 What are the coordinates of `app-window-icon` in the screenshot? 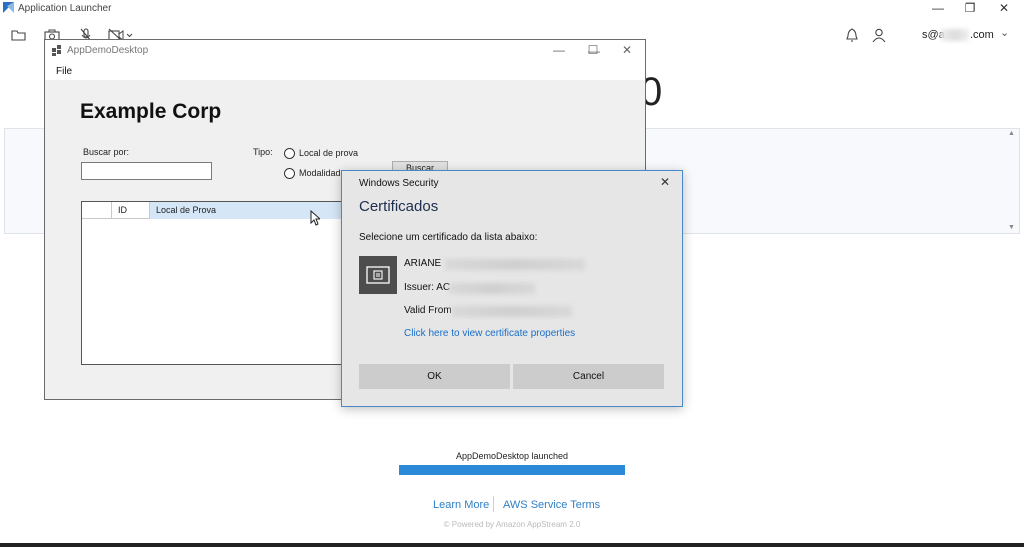 It's located at (56, 50).